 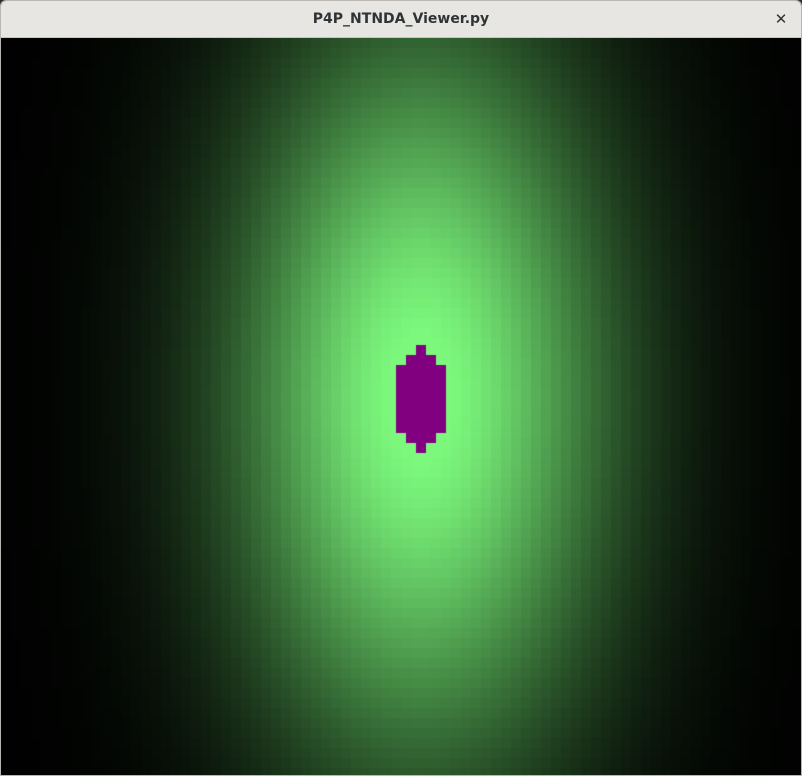 I want to click on window-title: P4P_NTNDA_Viewer.py, so click(x=401, y=19).